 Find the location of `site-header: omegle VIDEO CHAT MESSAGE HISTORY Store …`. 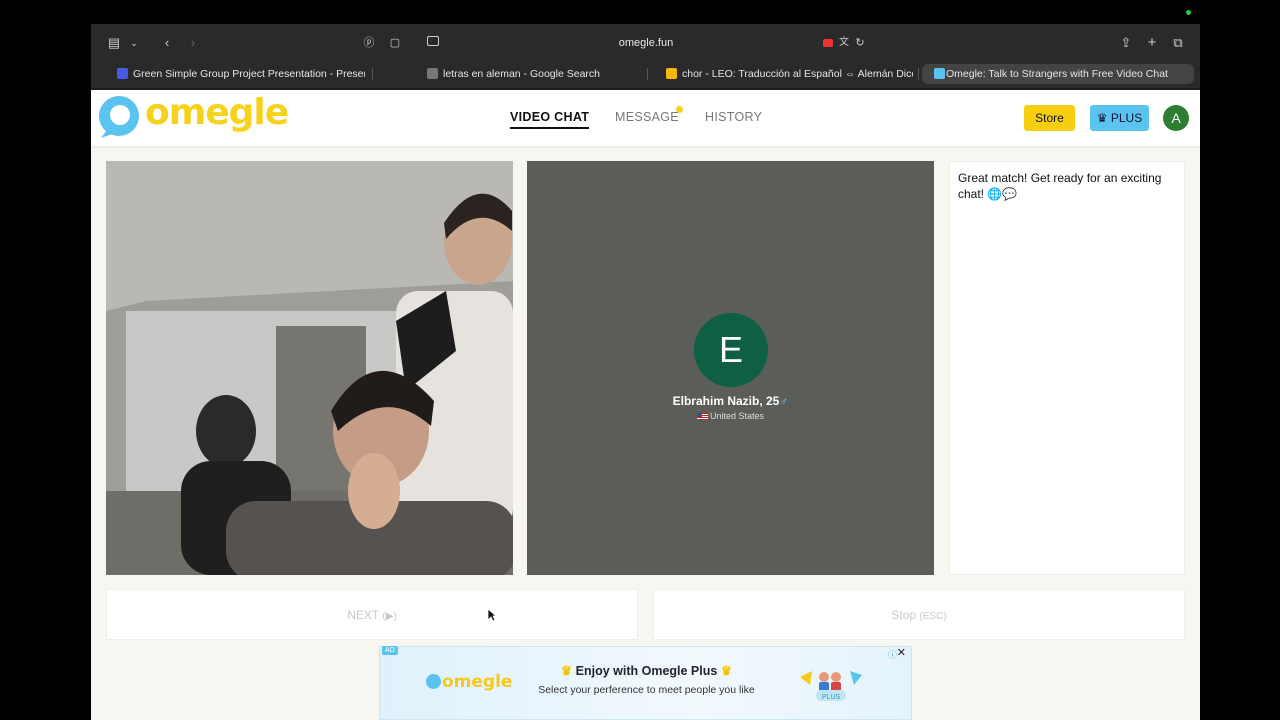

site-header: omegle VIDEO CHAT MESSAGE HISTORY Store … is located at coordinates (645, 118).